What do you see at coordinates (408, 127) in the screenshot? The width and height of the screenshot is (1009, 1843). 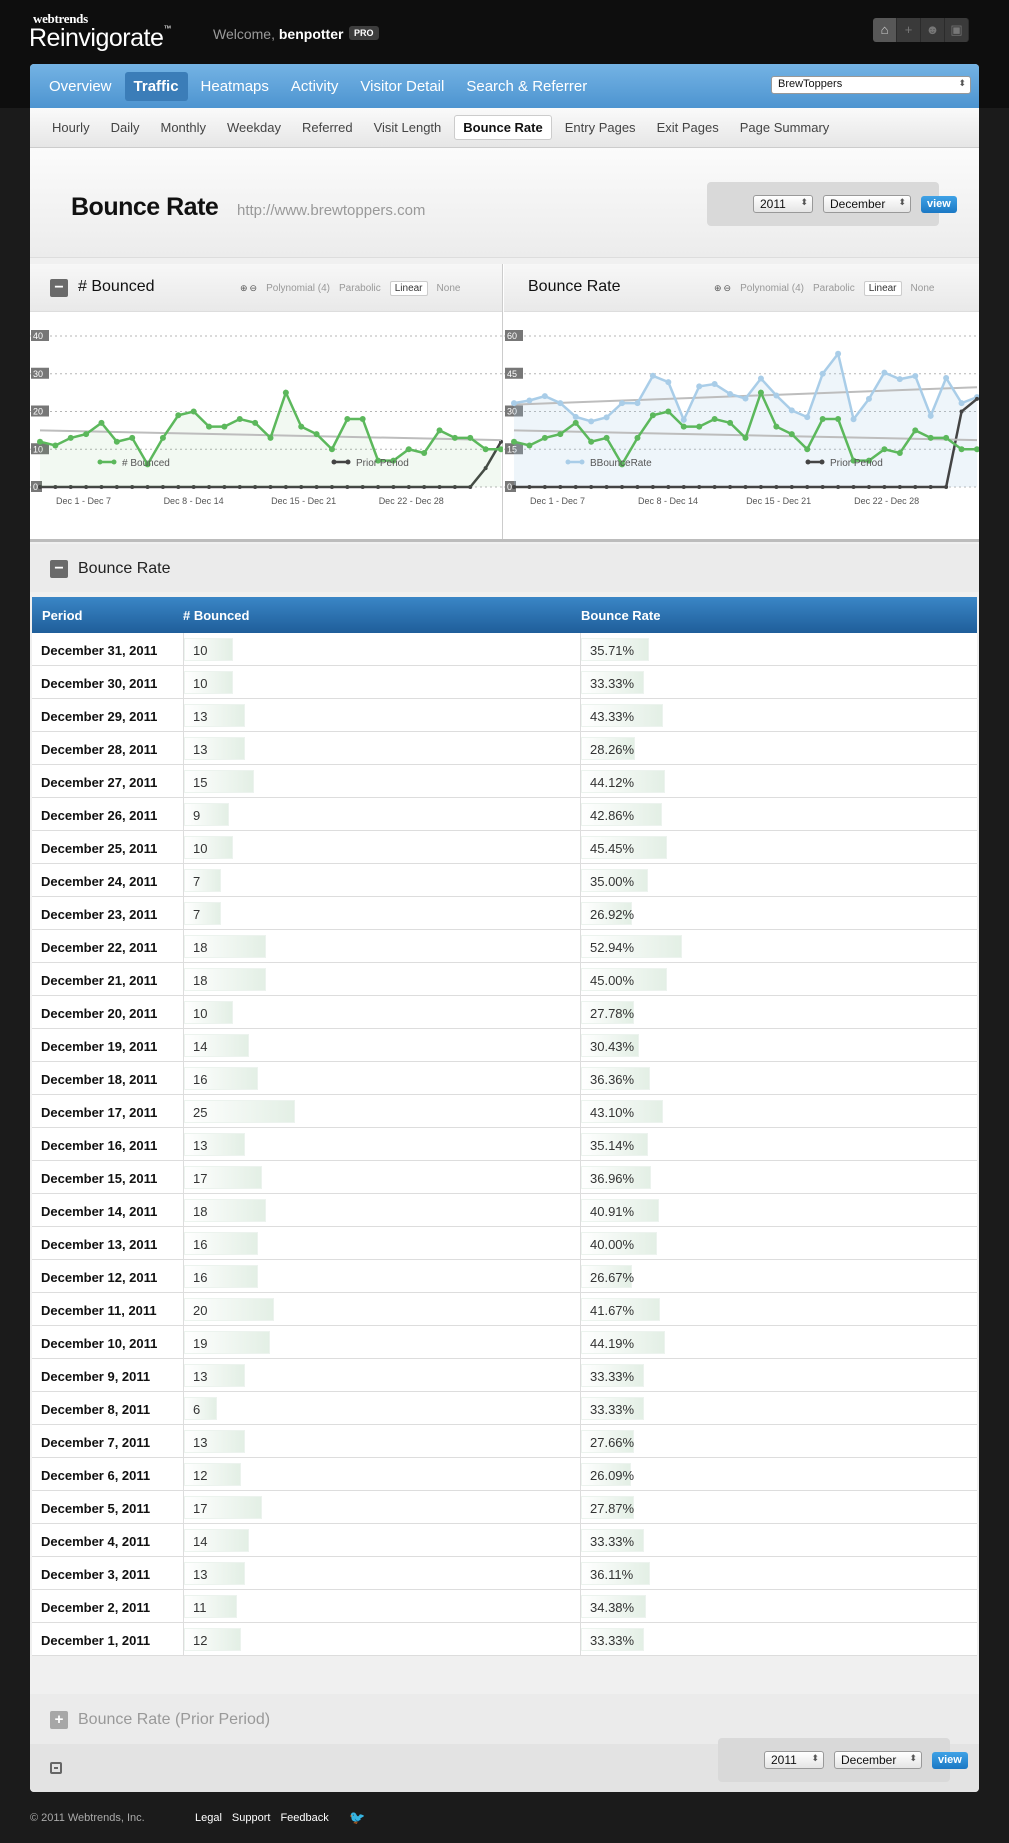 I see `subnav-visit-length: Visit Length` at bounding box center [408, 127].